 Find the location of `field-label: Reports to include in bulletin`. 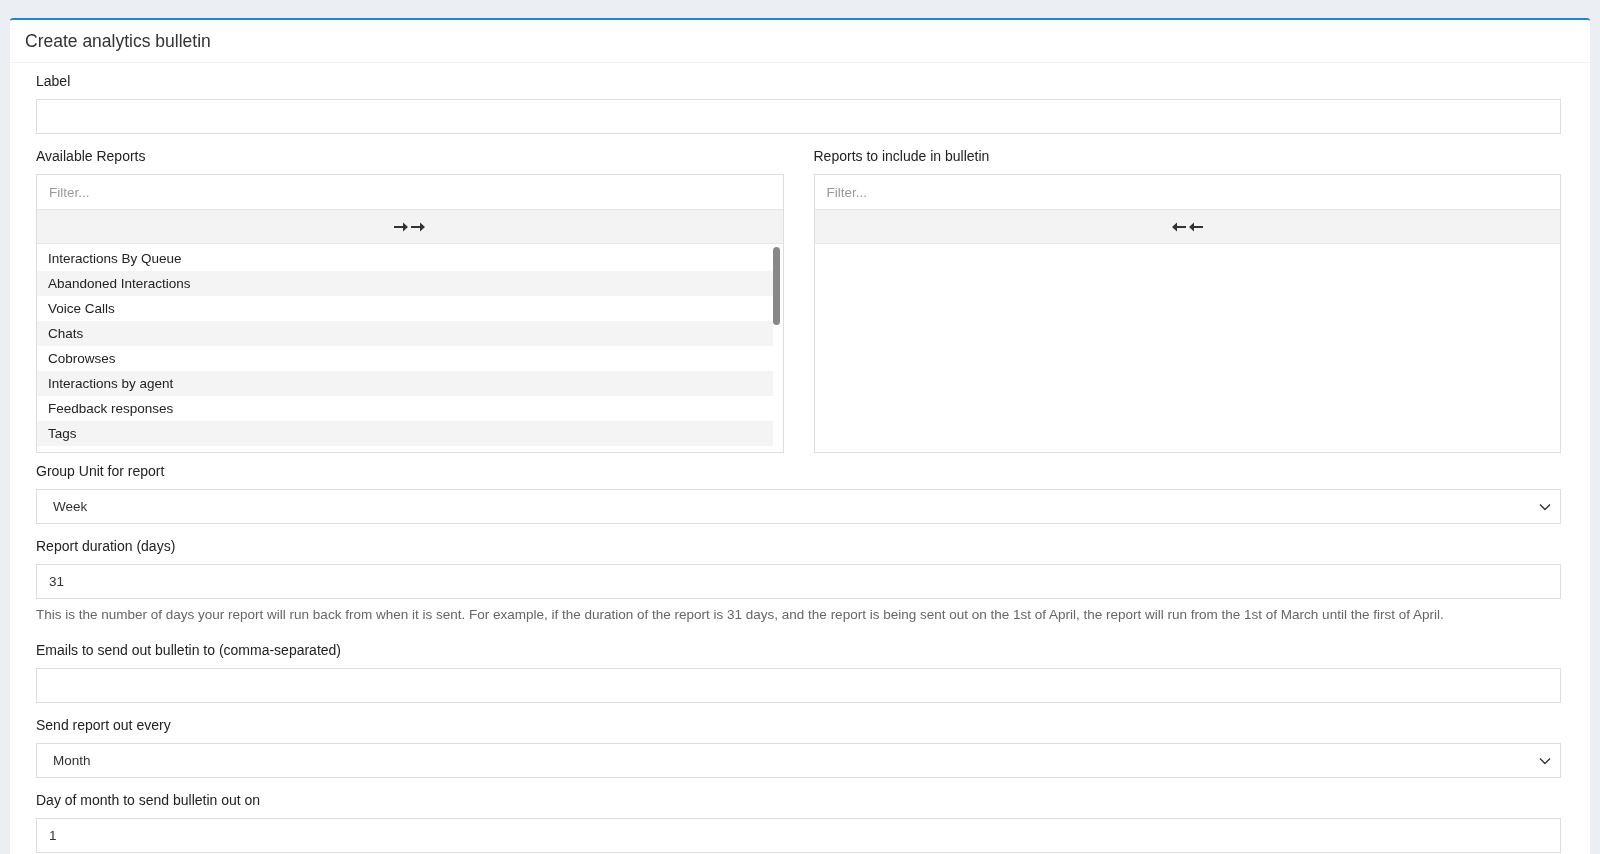

field-label: Reports to include in bulletin is located at coordinates (902, 156).